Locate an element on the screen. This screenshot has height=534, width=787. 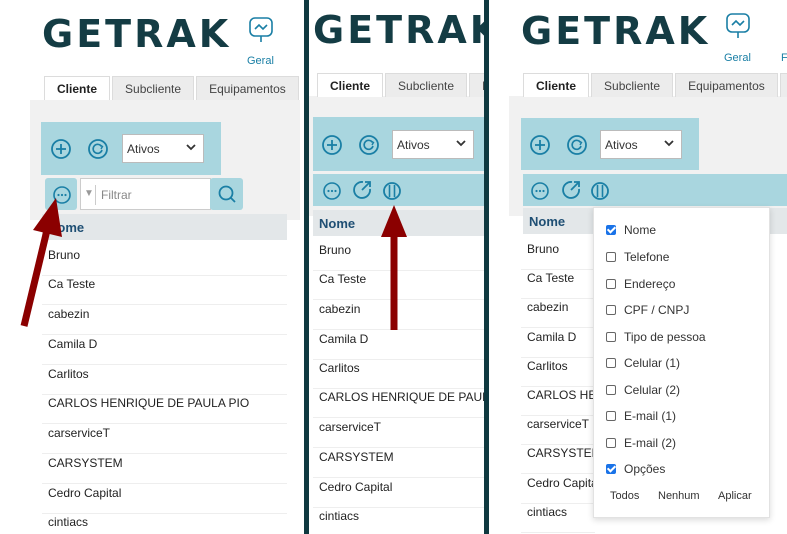
column-option-email-1: E-mail (1) is located at coordinates (641, 416).